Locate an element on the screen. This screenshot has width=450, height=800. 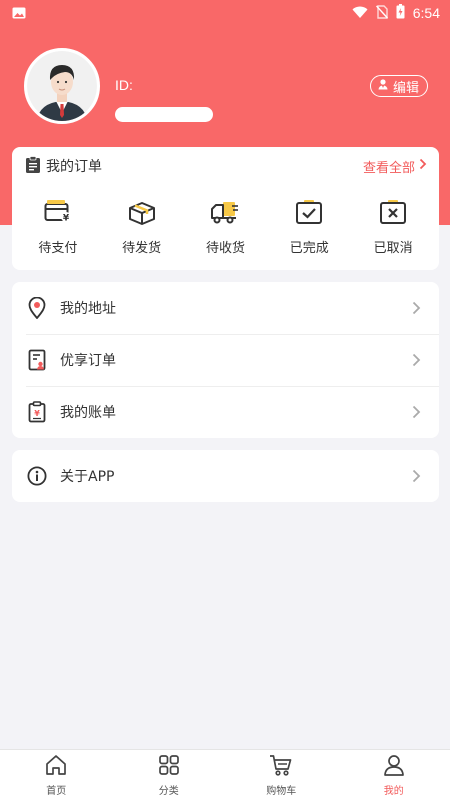
user-icon is located at coordinates (394, 766).